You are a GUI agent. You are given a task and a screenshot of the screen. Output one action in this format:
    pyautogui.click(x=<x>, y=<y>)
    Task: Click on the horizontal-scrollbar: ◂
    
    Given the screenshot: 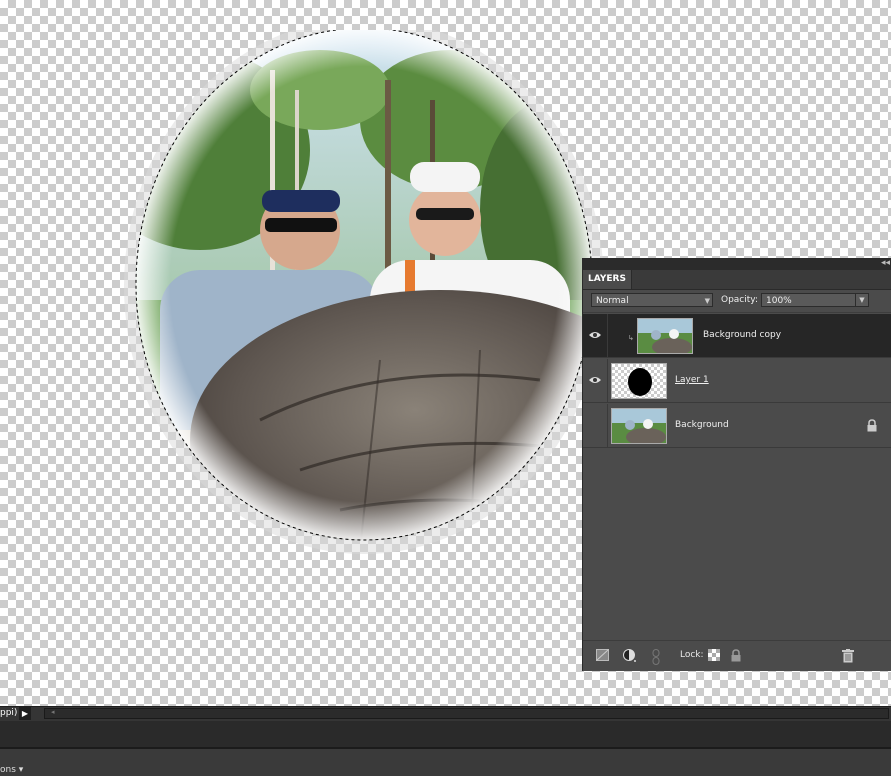 What is the action you would take?
    pyautogui.click(x=466, y=713)
    